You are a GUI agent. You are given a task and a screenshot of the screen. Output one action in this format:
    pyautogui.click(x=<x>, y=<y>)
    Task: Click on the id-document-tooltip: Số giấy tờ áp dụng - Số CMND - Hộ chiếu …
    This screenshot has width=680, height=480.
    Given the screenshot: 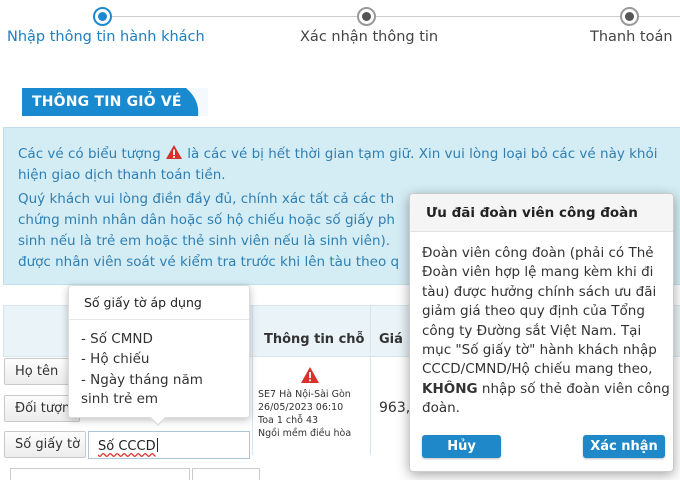 What is the action you would take?
    pyautogui.click(x=159, y=355)
    